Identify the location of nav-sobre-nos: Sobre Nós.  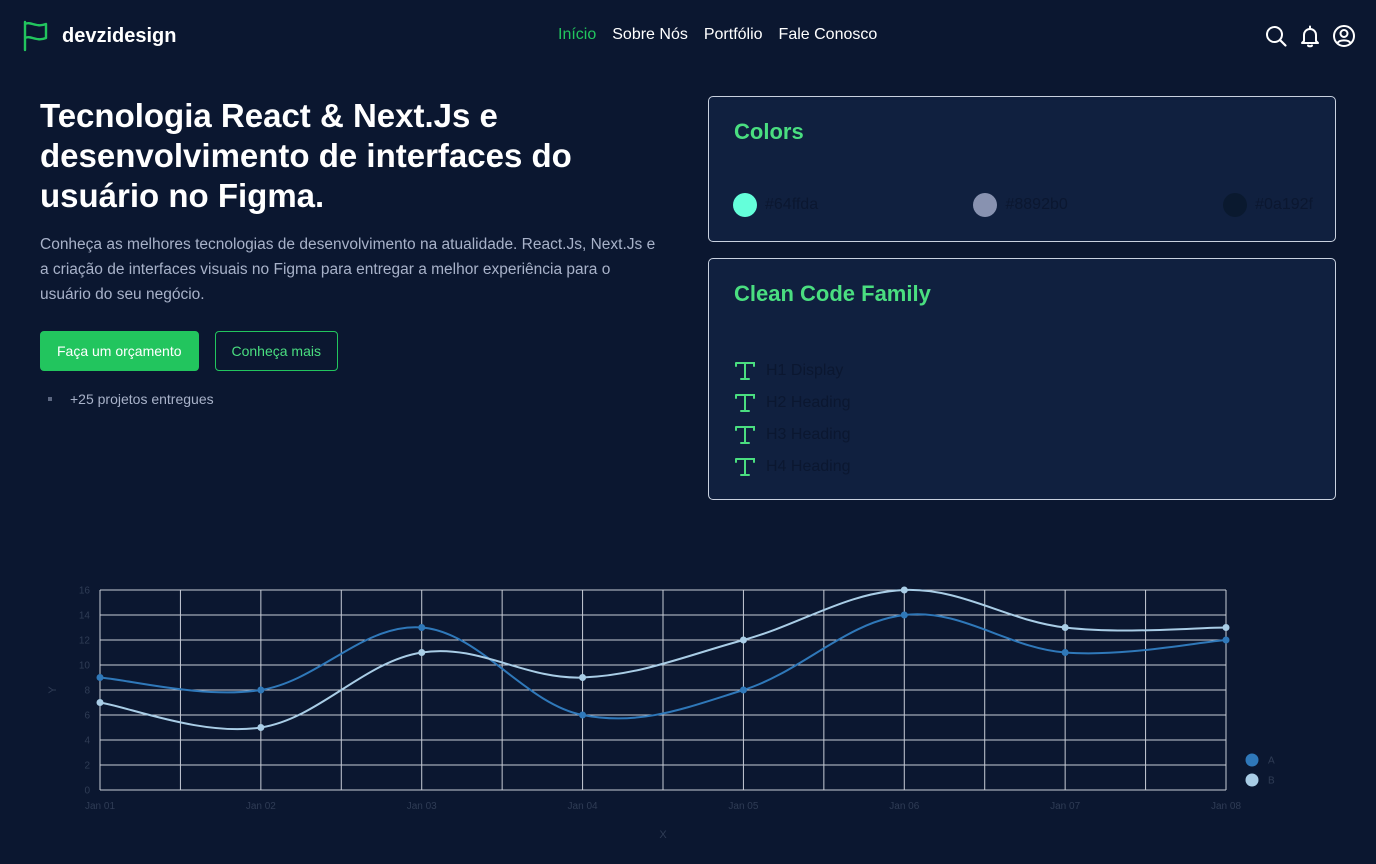
(650, 35).